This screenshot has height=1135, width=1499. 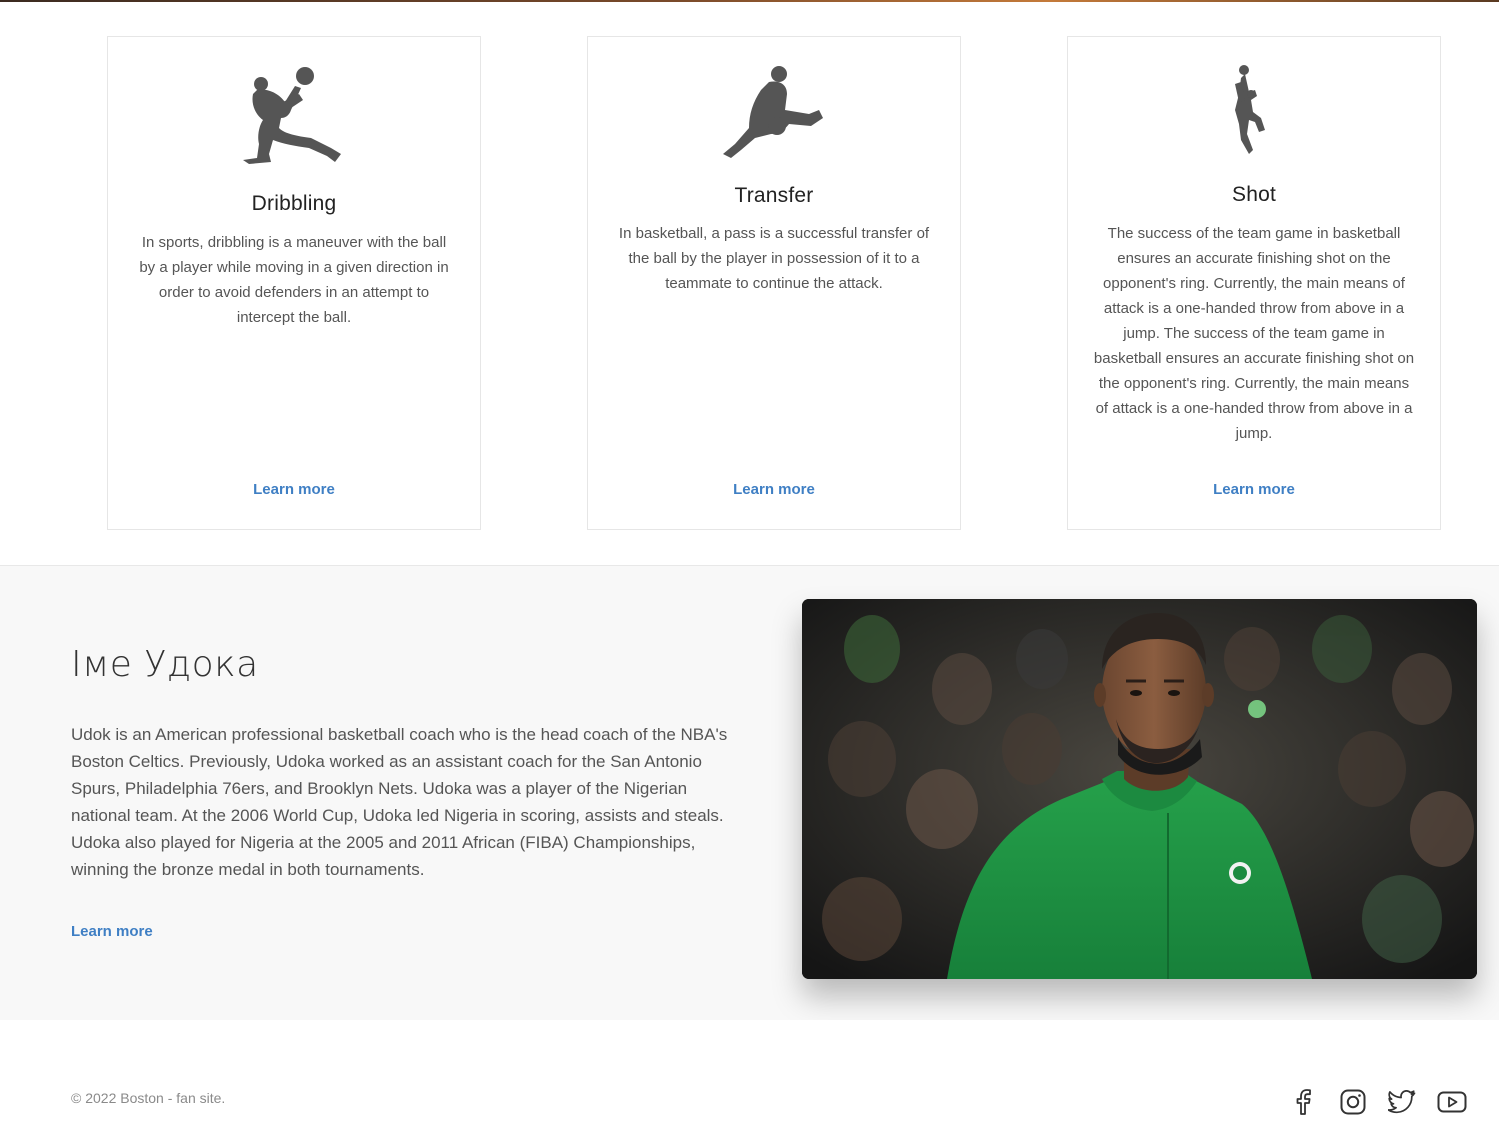 What do you see at coordinates (165, 664) in the screenshot?
I see `coach-name: Іме Удока` at bounding box center [165, 664].